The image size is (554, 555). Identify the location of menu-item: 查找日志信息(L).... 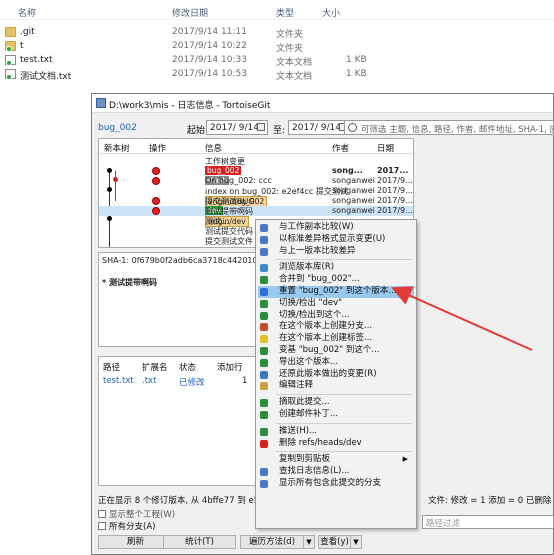
(336, 472).